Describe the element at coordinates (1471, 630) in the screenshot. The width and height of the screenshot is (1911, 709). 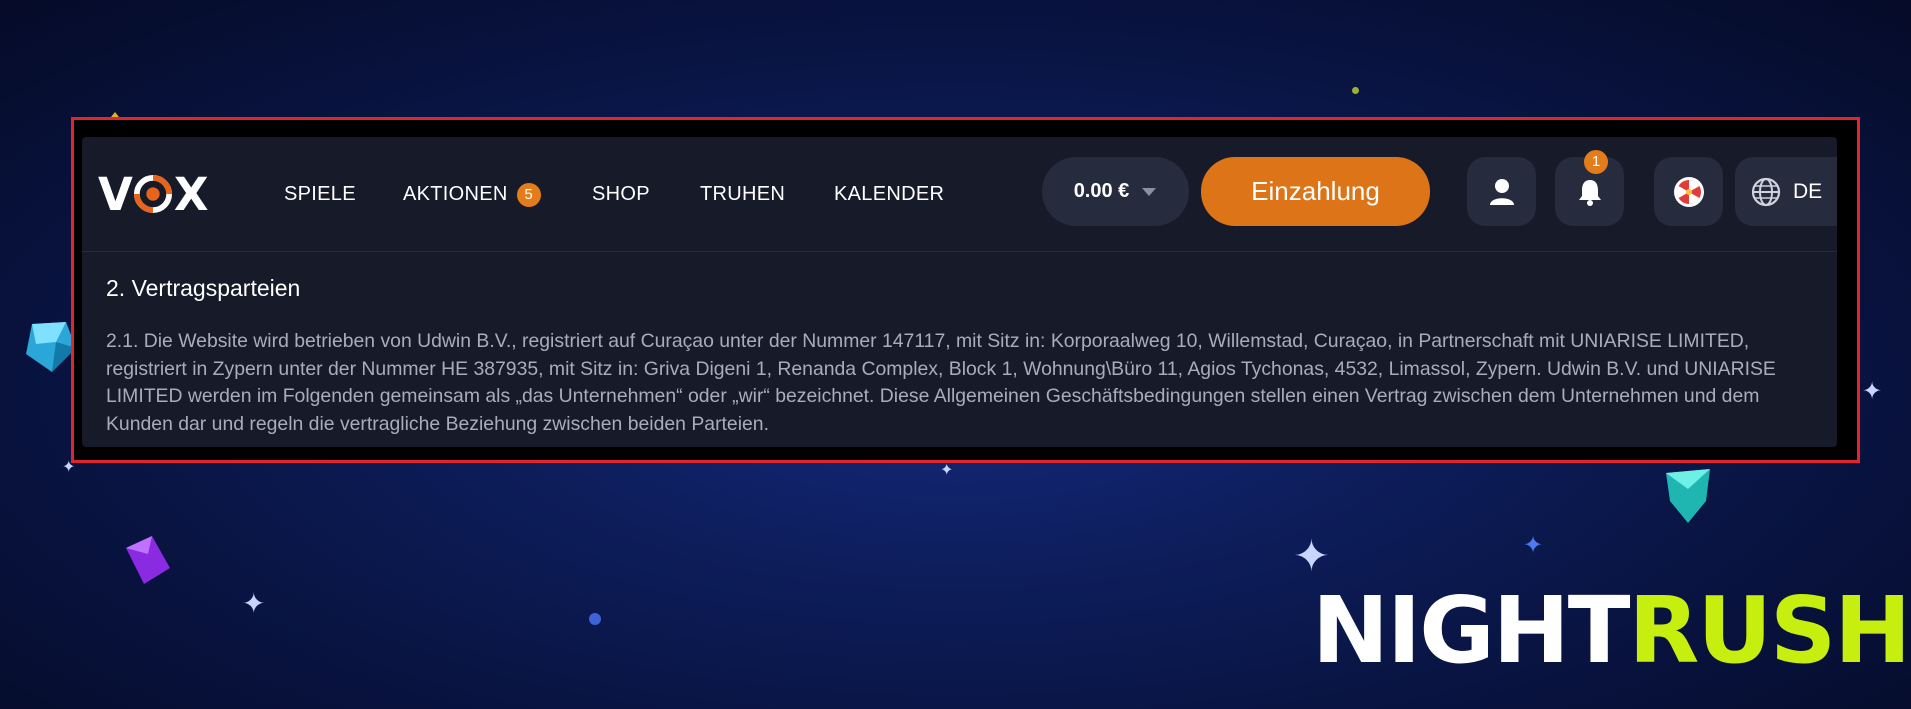
I see `watermark-part-night: NIGHT` at that location.